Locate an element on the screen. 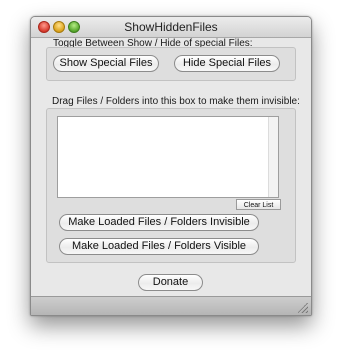 This screenshot has width=340, height=355. show-special-files-button: Show Special Files is located at coordinates (106, 63).